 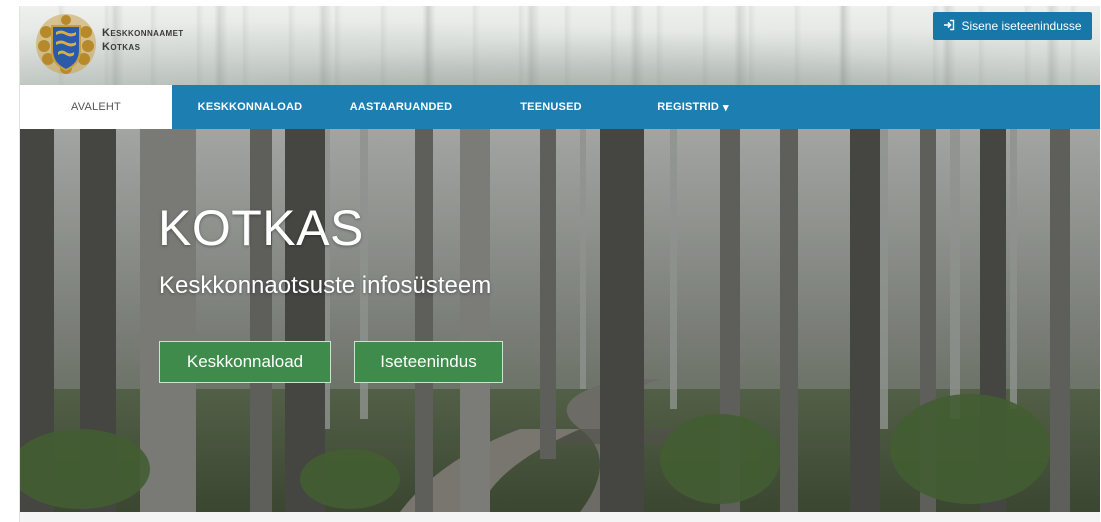 I want to click on nav-item-label: TEENUSED, so click(x=551, y=107).